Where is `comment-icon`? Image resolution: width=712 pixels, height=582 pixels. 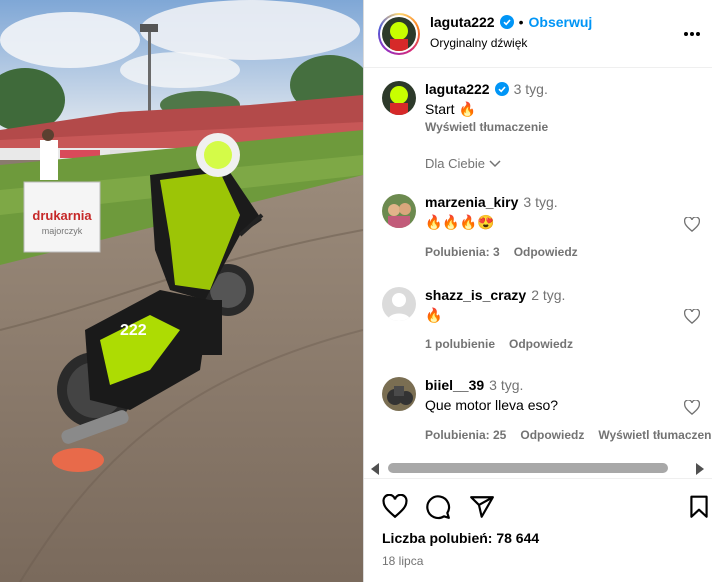
comment-icon is located at coordinates (438, 507).